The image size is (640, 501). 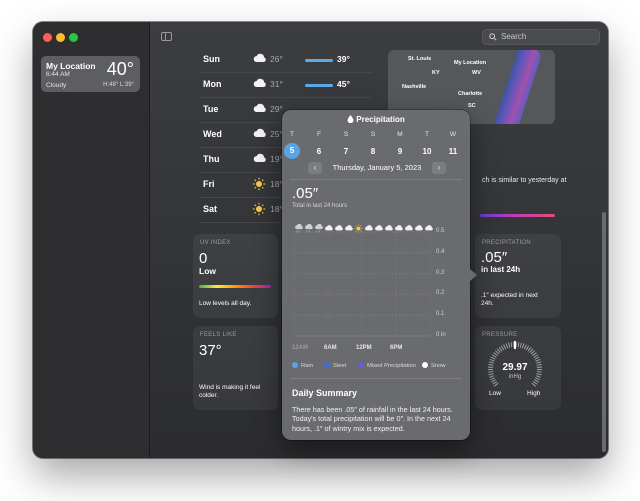 What do you see at coordinates (362, 284) in the screenshot?
I see `precipitation-chart-plot` at bounding box center [362, 284].